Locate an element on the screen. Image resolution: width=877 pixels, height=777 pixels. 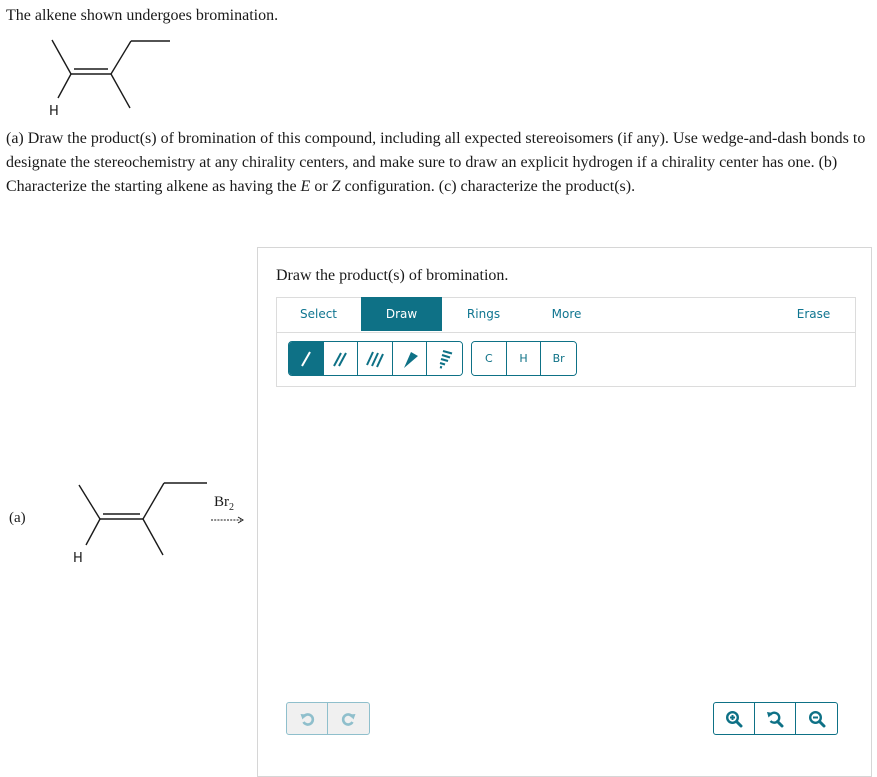
triple-bond-icon is located at coordinates (375, 359).